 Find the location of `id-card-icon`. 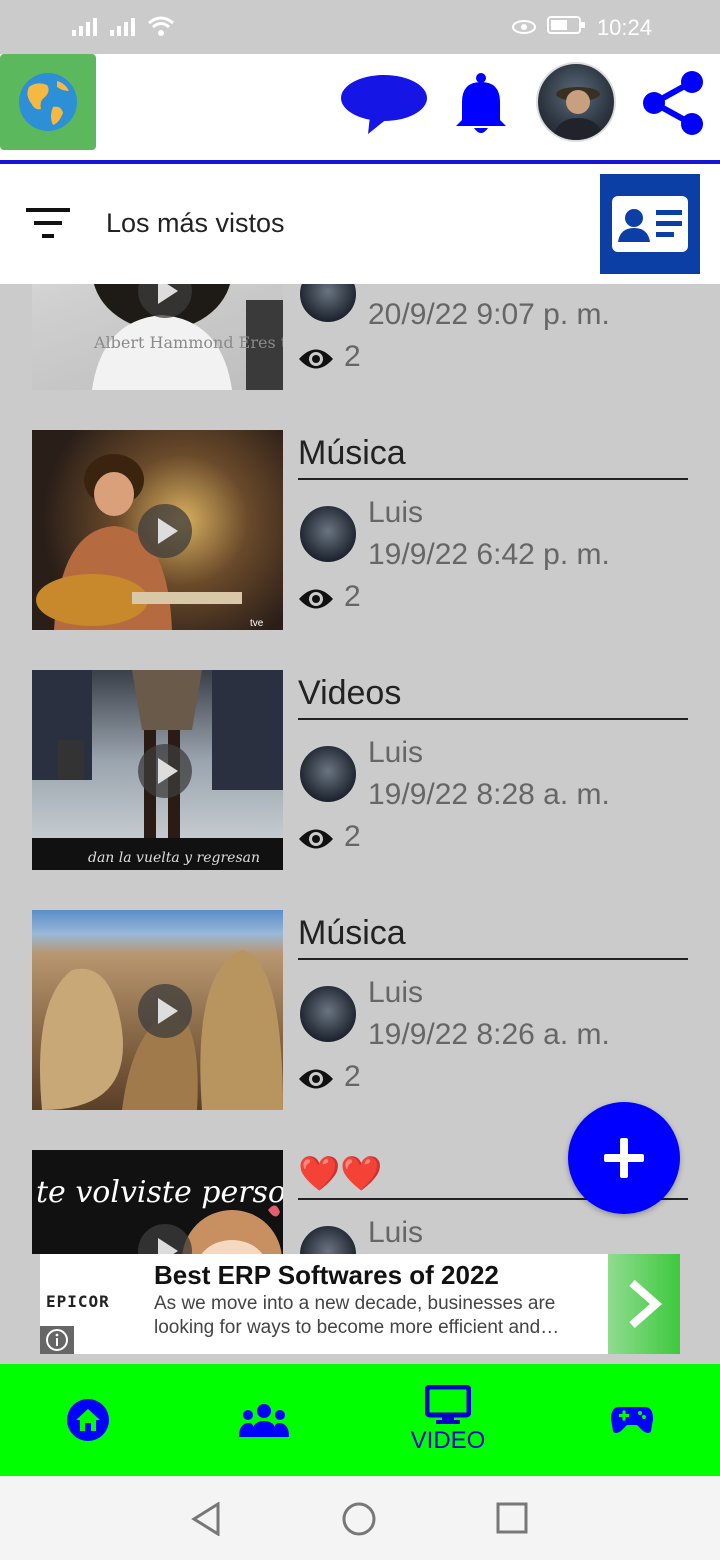

id-card-icon is located at coordinates (650, 224).